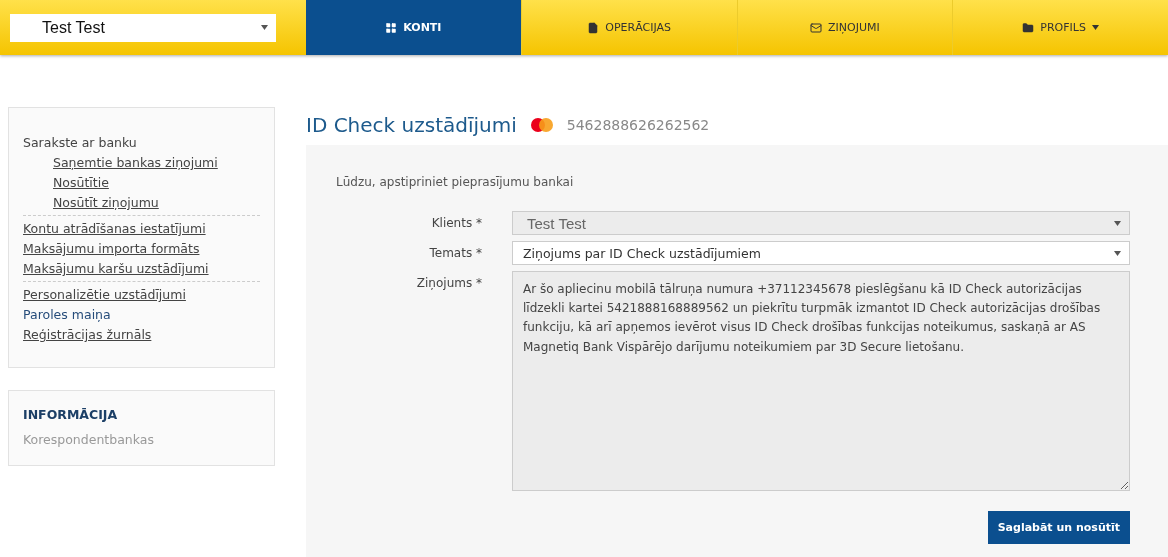  What do you see at coordinates (66, 182) in the screenshot?
I see `sidebar-link: Nosūtītie` at bounding box center [66, 182].